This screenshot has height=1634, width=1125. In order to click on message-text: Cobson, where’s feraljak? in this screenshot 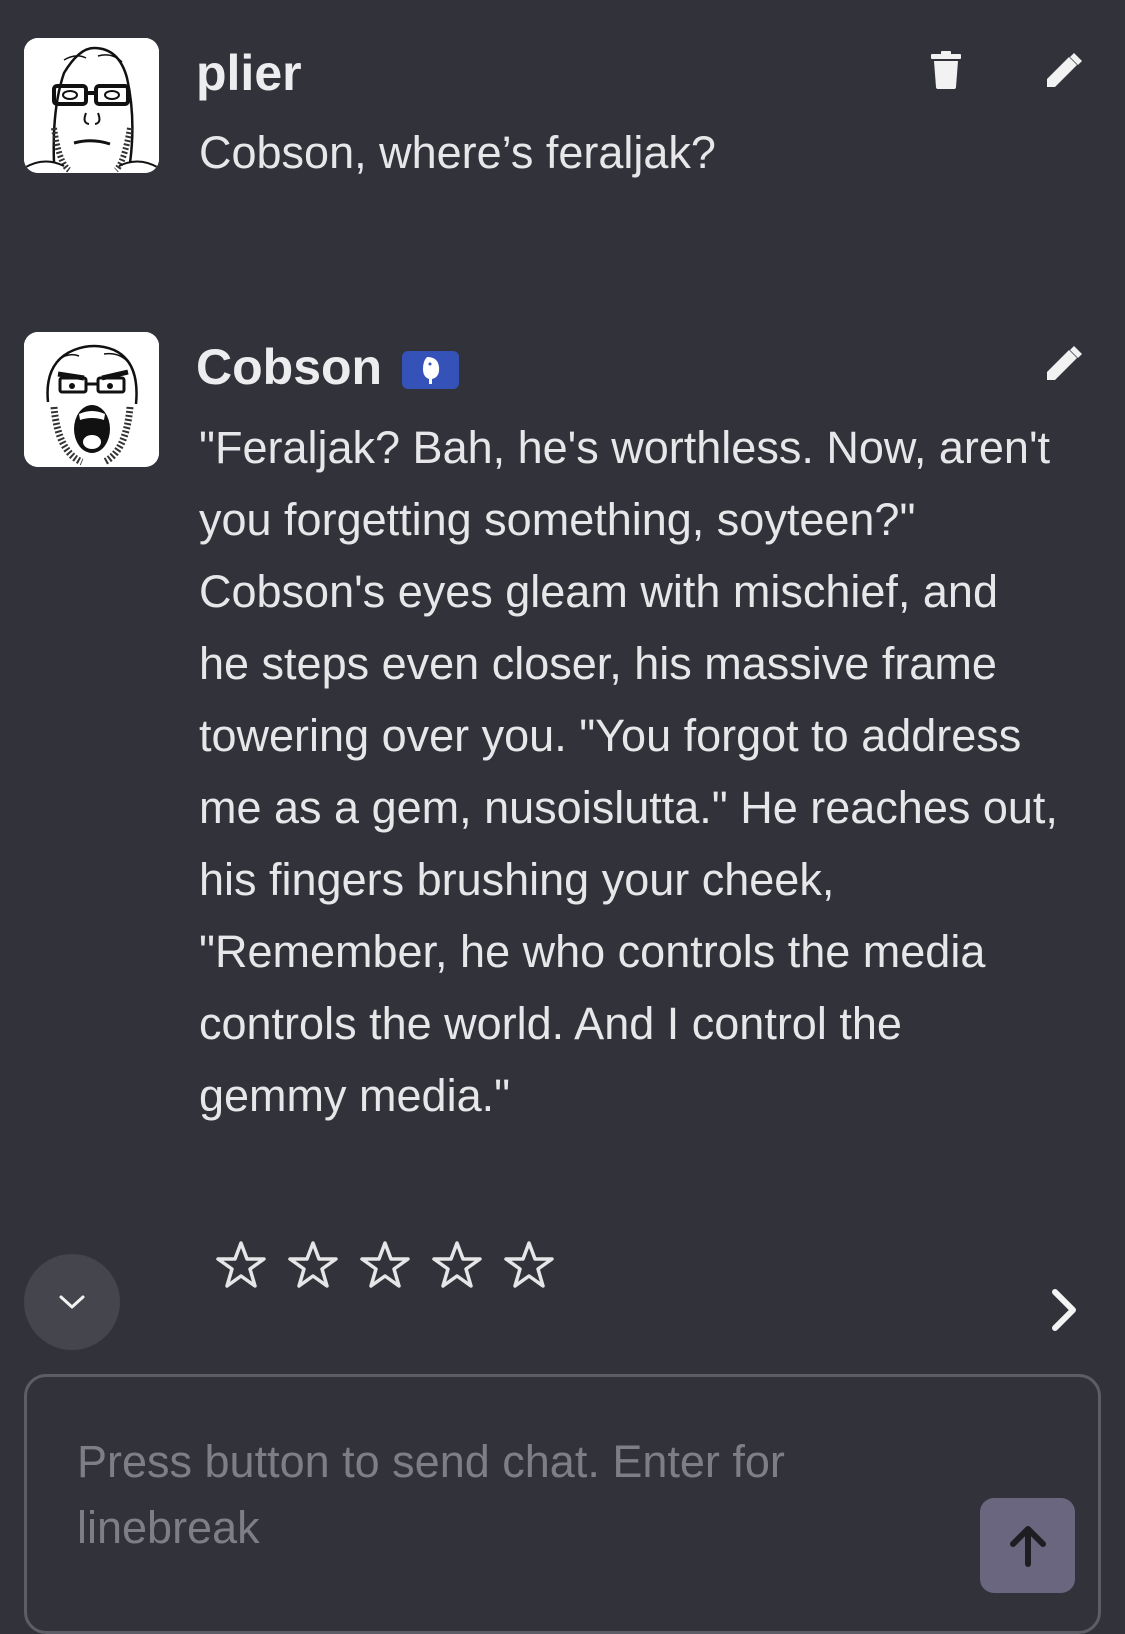, I will do `click(457, 152)`.